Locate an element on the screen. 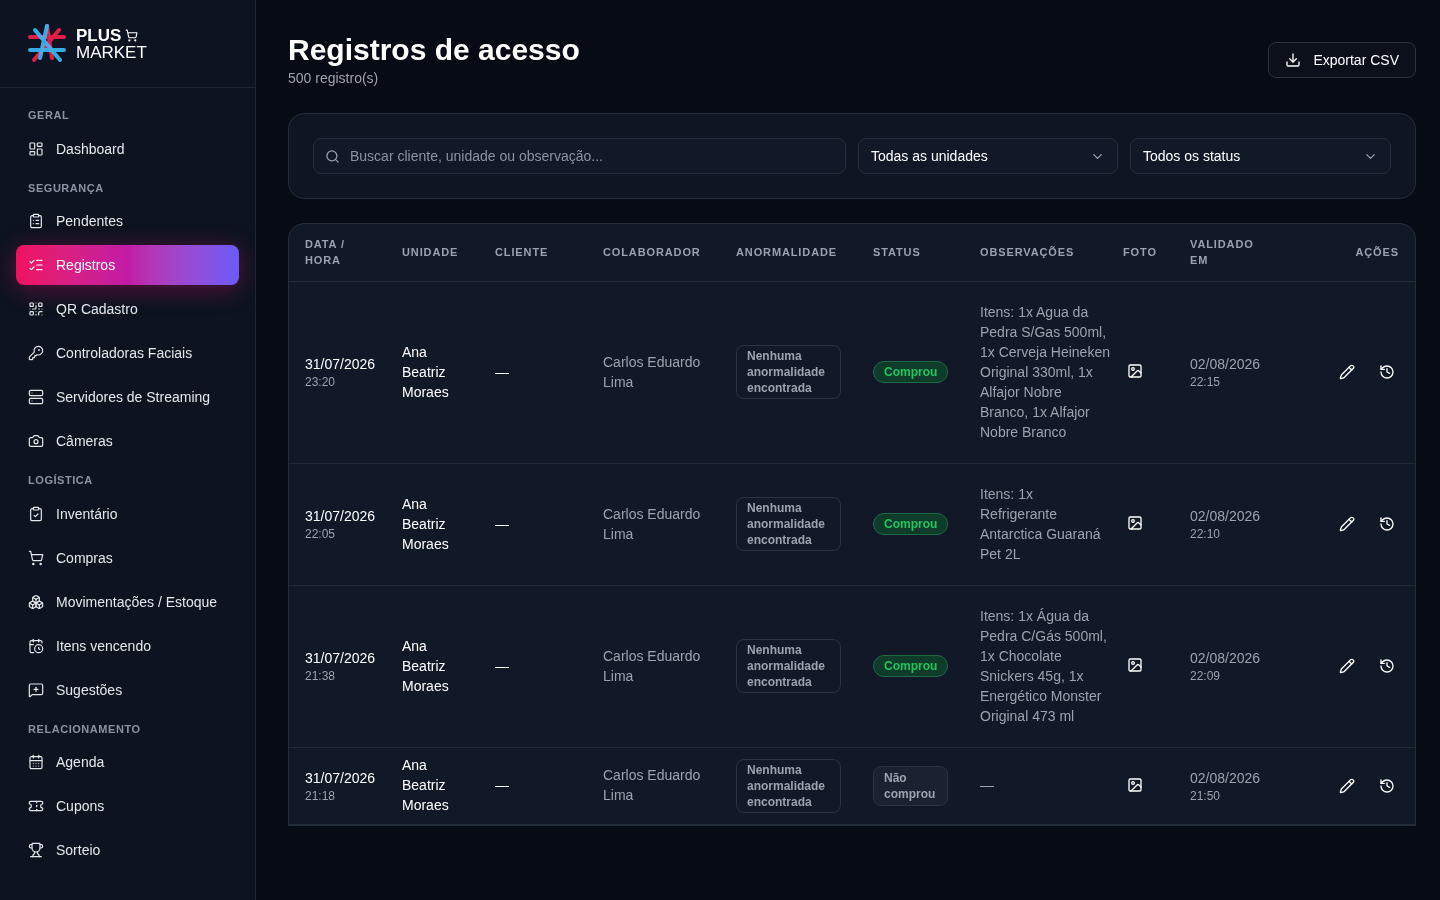 This screenshot has width=1440, height=900. sidebar-item: Agenda is located at coordinates (127, 762).